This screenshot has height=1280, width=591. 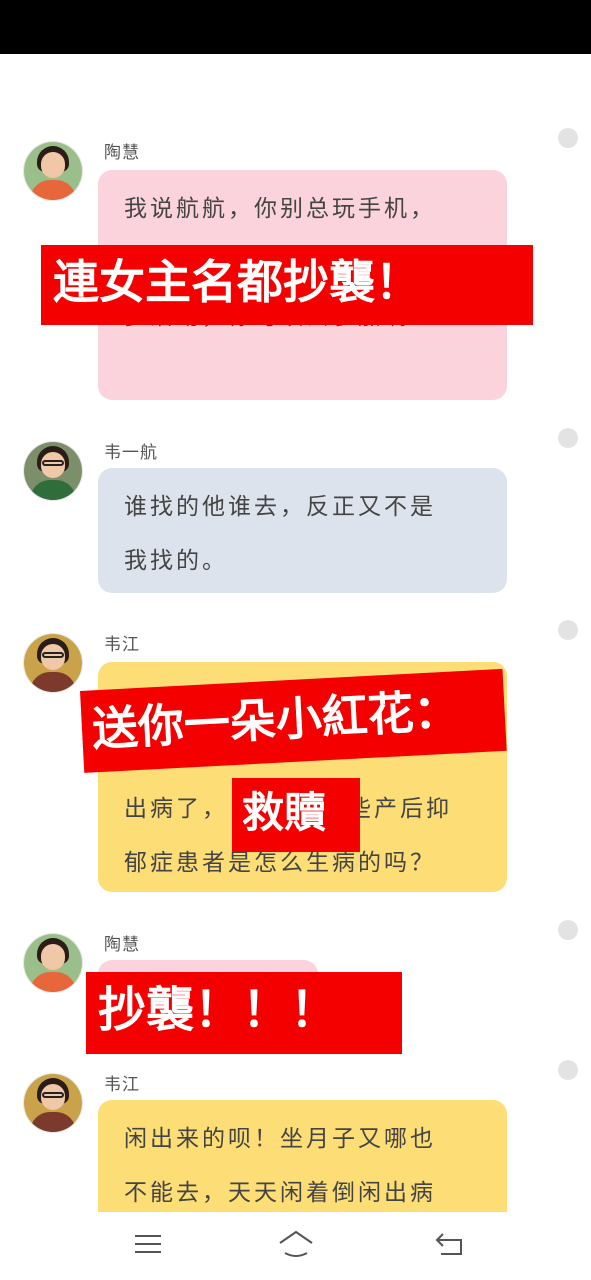 I want to click on avatar-weiyihang, so click(x=53, y=471).